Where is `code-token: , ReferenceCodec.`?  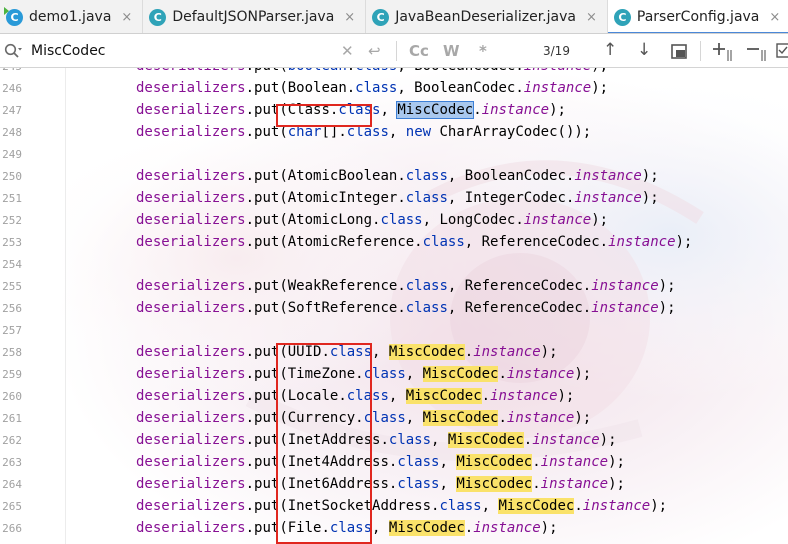
code-token: , ReferenceCodec. is located at coordinates (519, 308).